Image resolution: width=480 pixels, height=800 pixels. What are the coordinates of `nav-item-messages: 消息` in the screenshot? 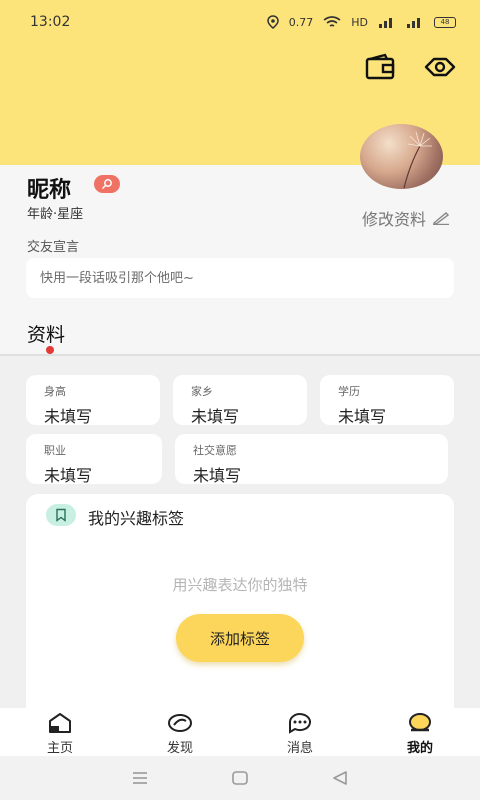 It's located at (300, 732).